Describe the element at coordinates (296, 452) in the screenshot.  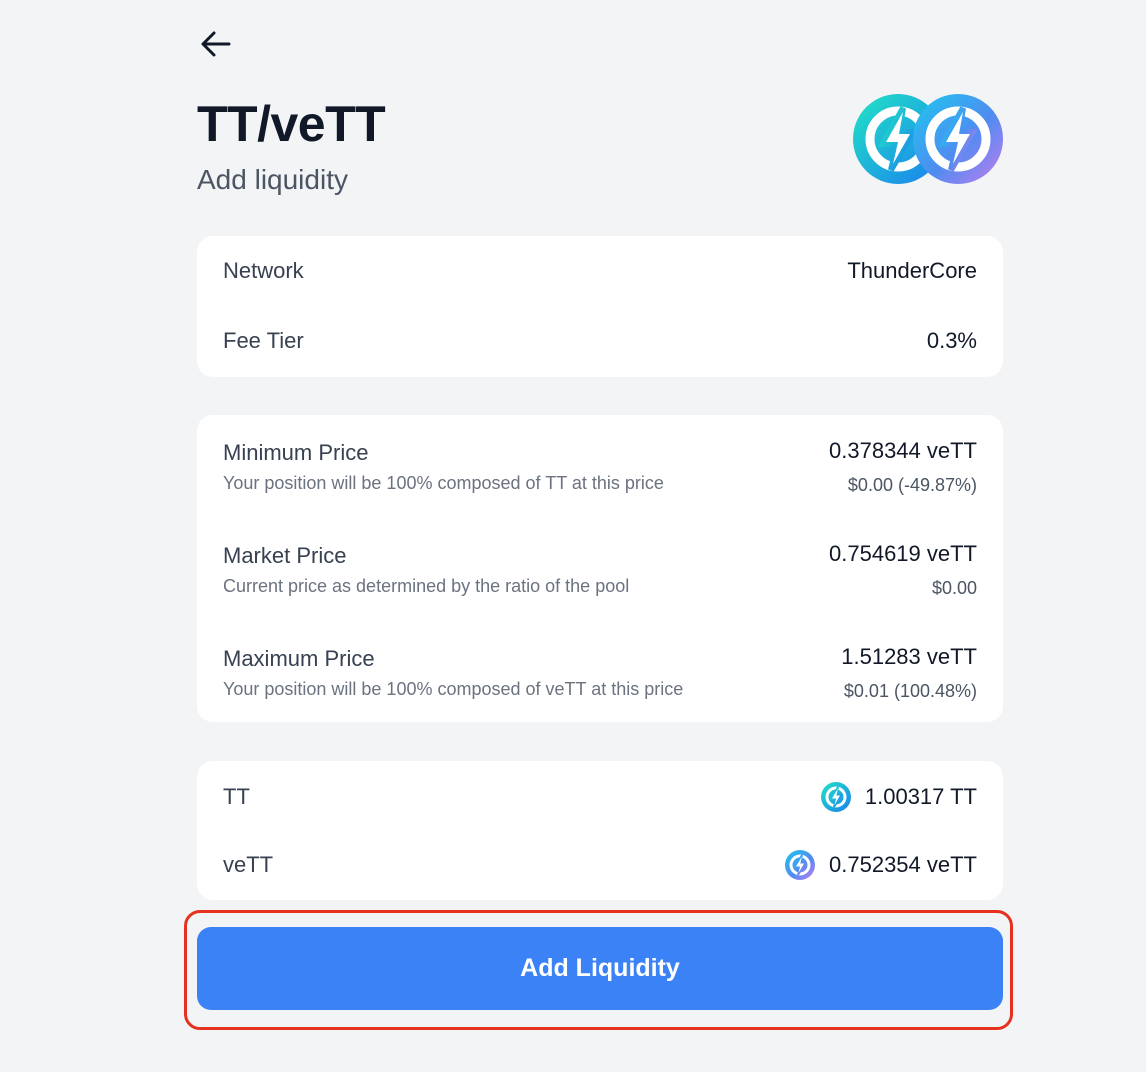
I see `minimum-price-label: Minimum Price` at that location.